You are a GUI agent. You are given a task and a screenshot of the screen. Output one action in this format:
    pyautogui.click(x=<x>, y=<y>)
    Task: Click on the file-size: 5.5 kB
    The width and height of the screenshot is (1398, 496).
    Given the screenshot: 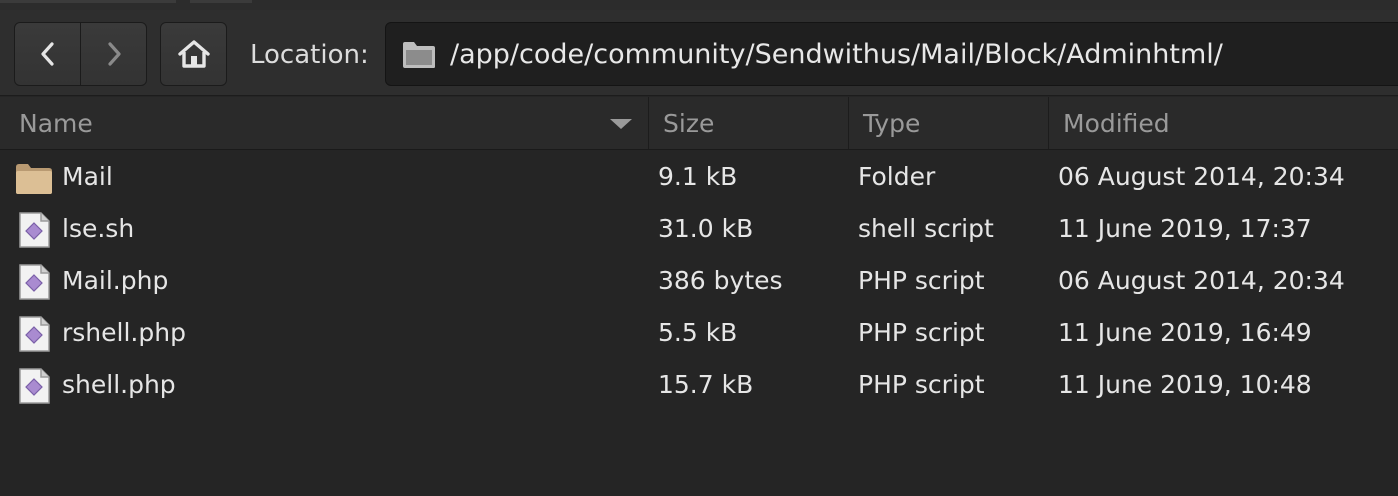 What is the action you would take?
    pyautogui.click(x=698, y=332)
    